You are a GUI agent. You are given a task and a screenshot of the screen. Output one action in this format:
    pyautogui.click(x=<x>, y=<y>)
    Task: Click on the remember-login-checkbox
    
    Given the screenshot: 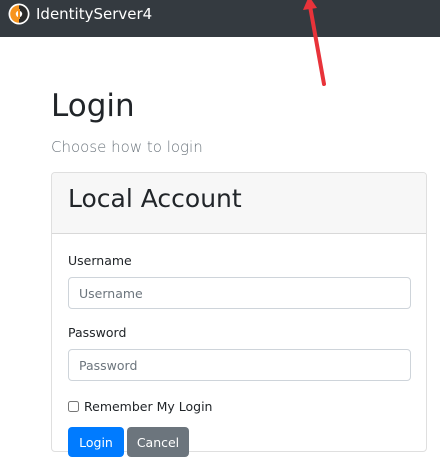 What is the action you would take?
    pyautogui.click(x=73, y=406)
    